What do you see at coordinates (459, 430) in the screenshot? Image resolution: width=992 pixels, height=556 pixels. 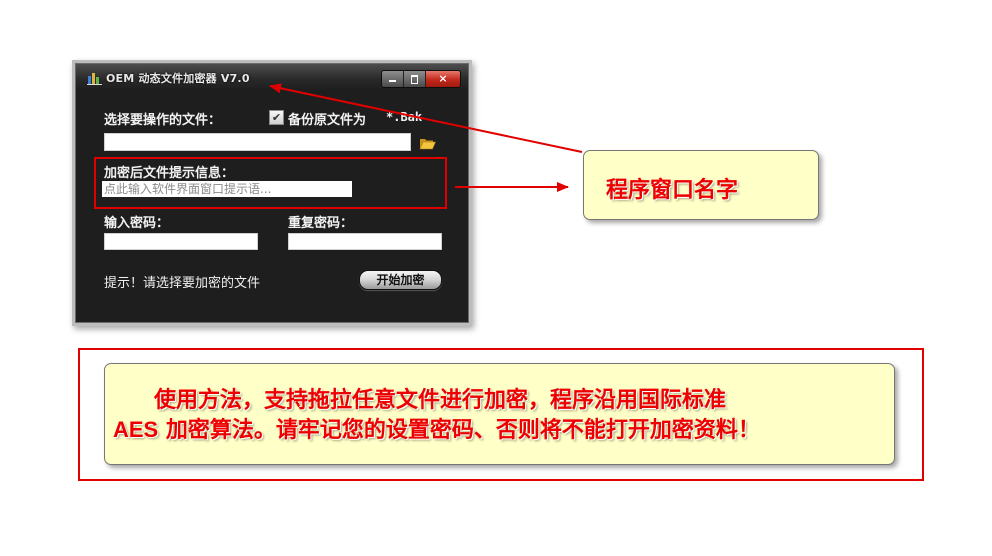 I see `usage-line-2-rest: 加密算法。请牢记您的设置密码、否则将不能打开加密资料！` at bounding box center [459, 430].